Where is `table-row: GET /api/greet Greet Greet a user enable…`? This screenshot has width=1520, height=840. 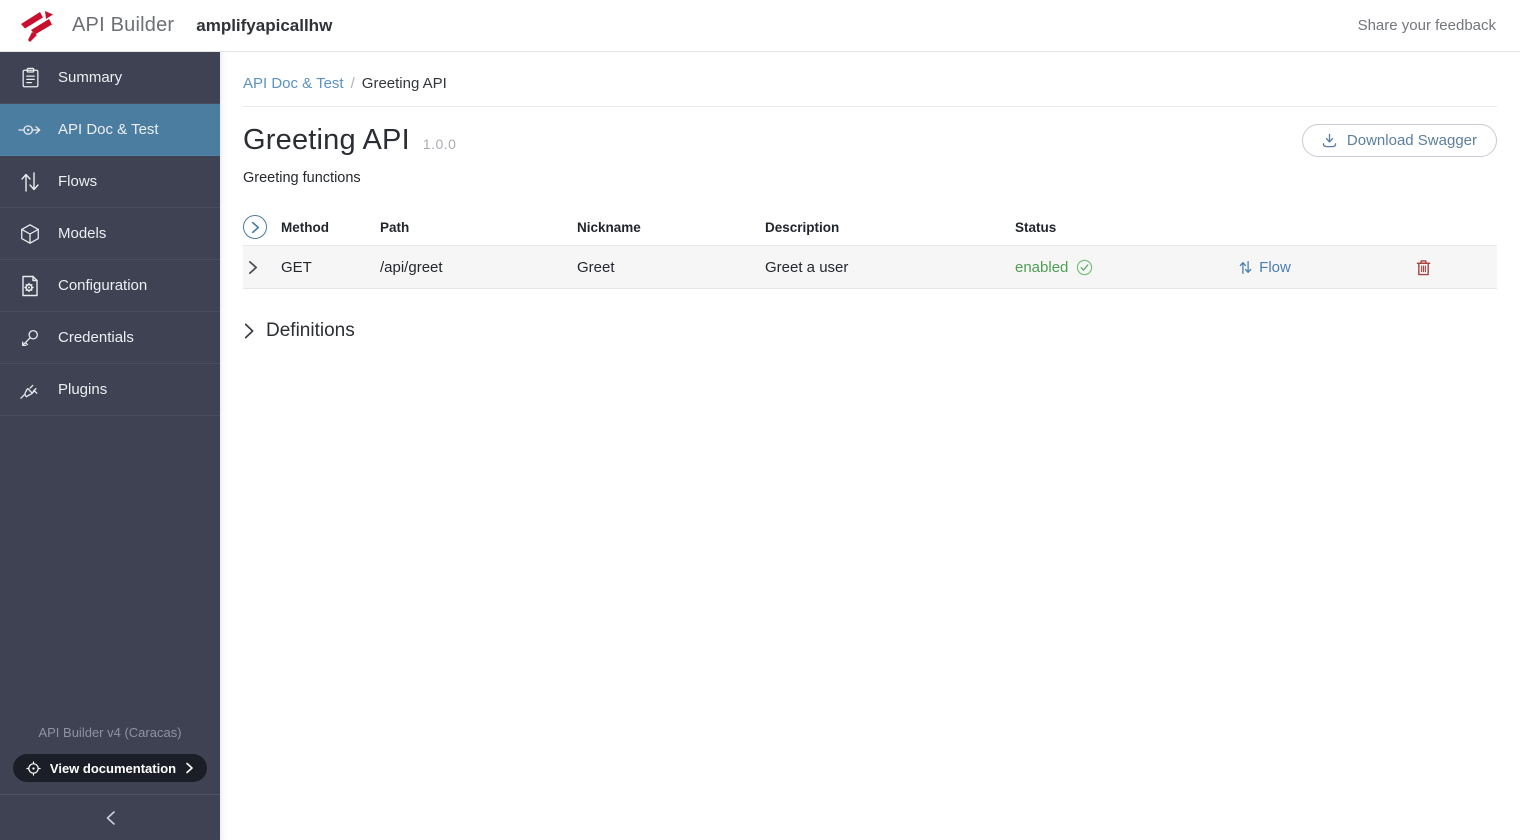
table-row: GET /api/greet Greet Greet a user enable… is located at coordinates (870, 267).